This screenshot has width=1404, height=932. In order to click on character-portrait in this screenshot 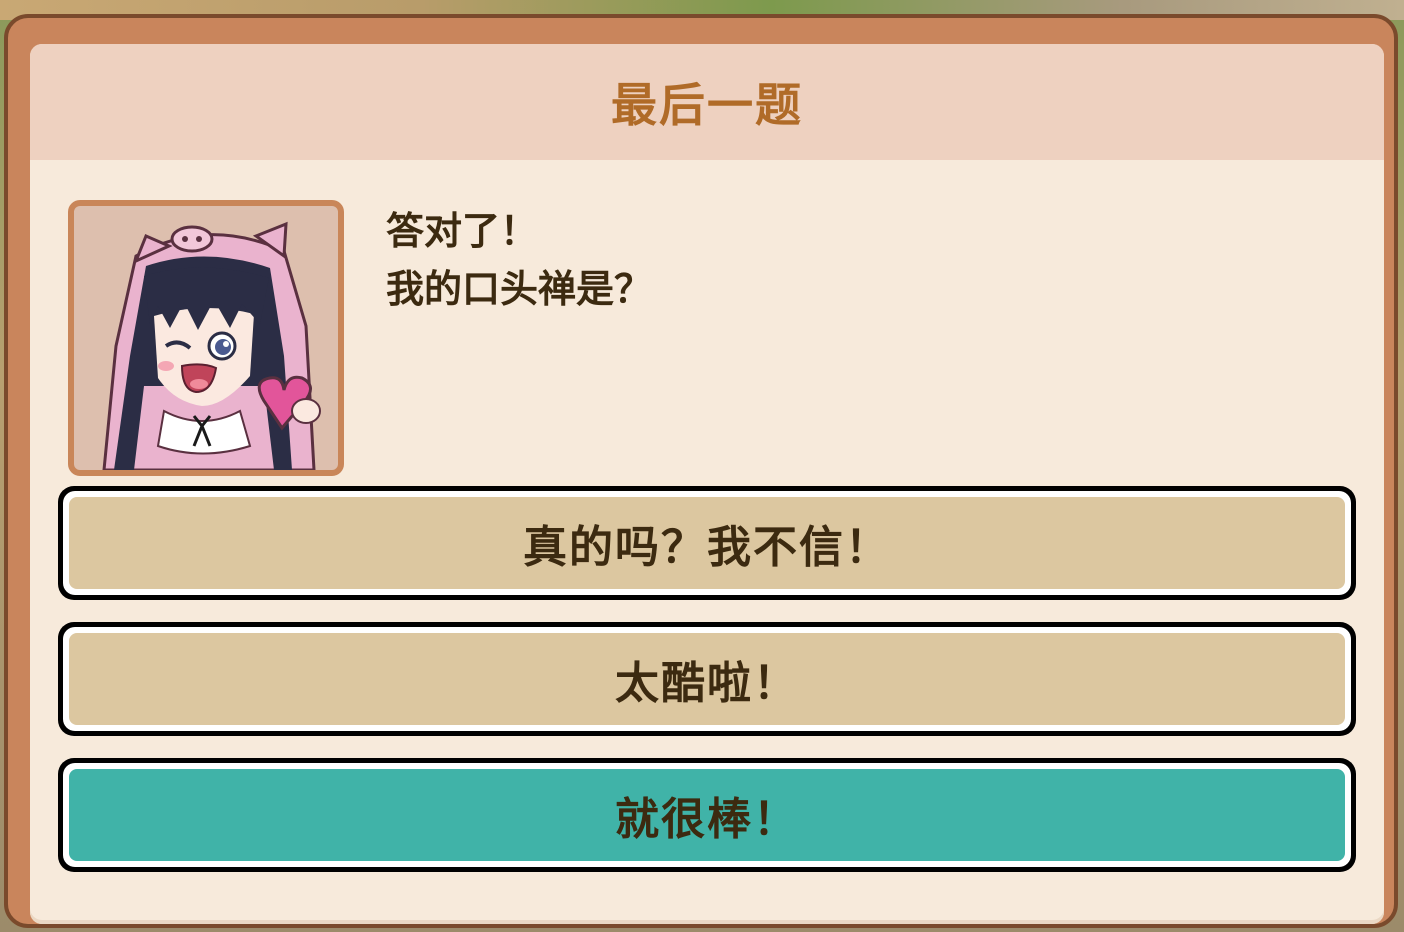, I will do `click(206, 338)`.